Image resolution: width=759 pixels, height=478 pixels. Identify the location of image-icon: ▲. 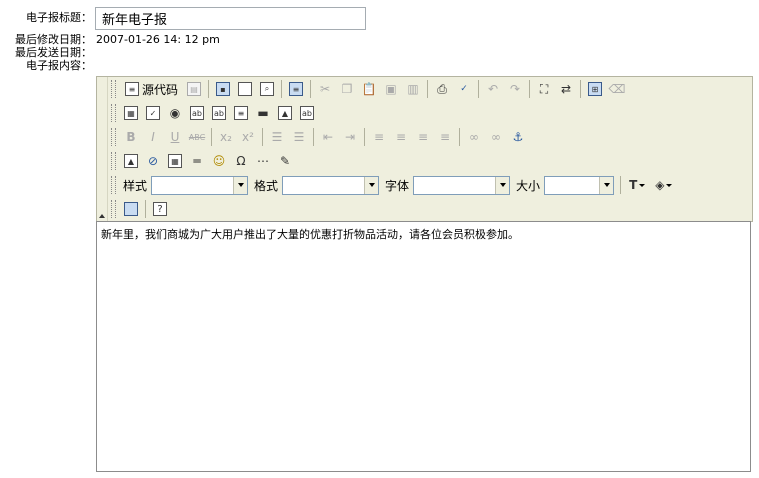
(131, 161).